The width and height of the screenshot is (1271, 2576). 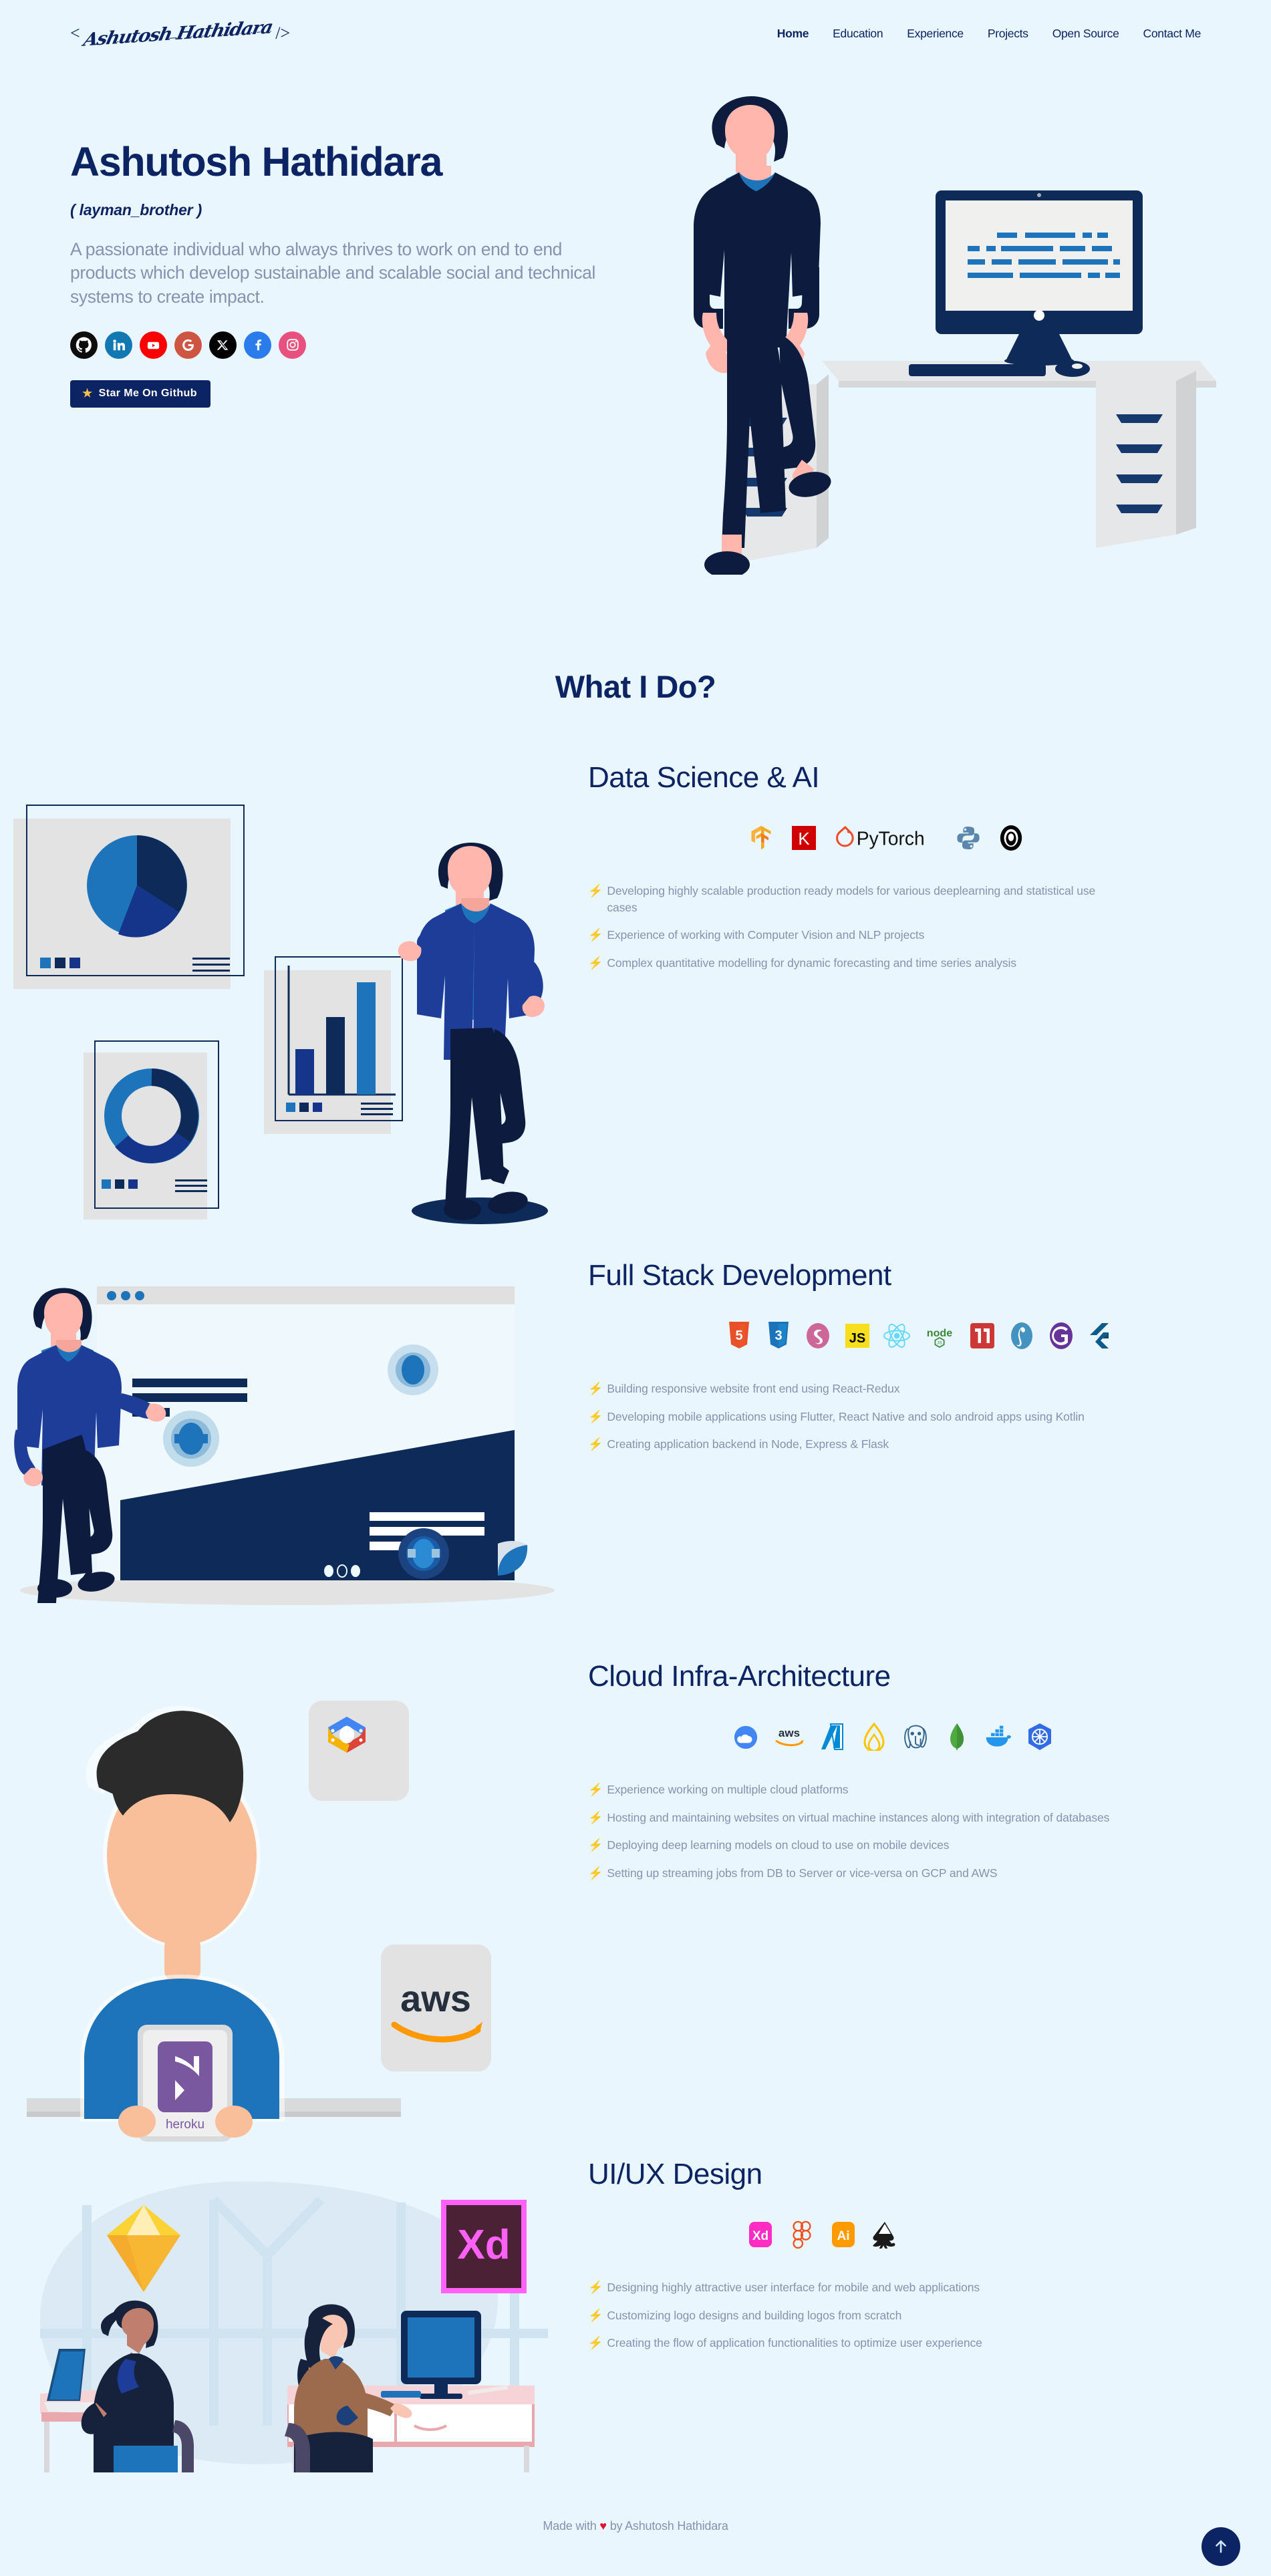 I want to click on adobe-illustrator-icon: Ai, so click(x=843, y=2235).